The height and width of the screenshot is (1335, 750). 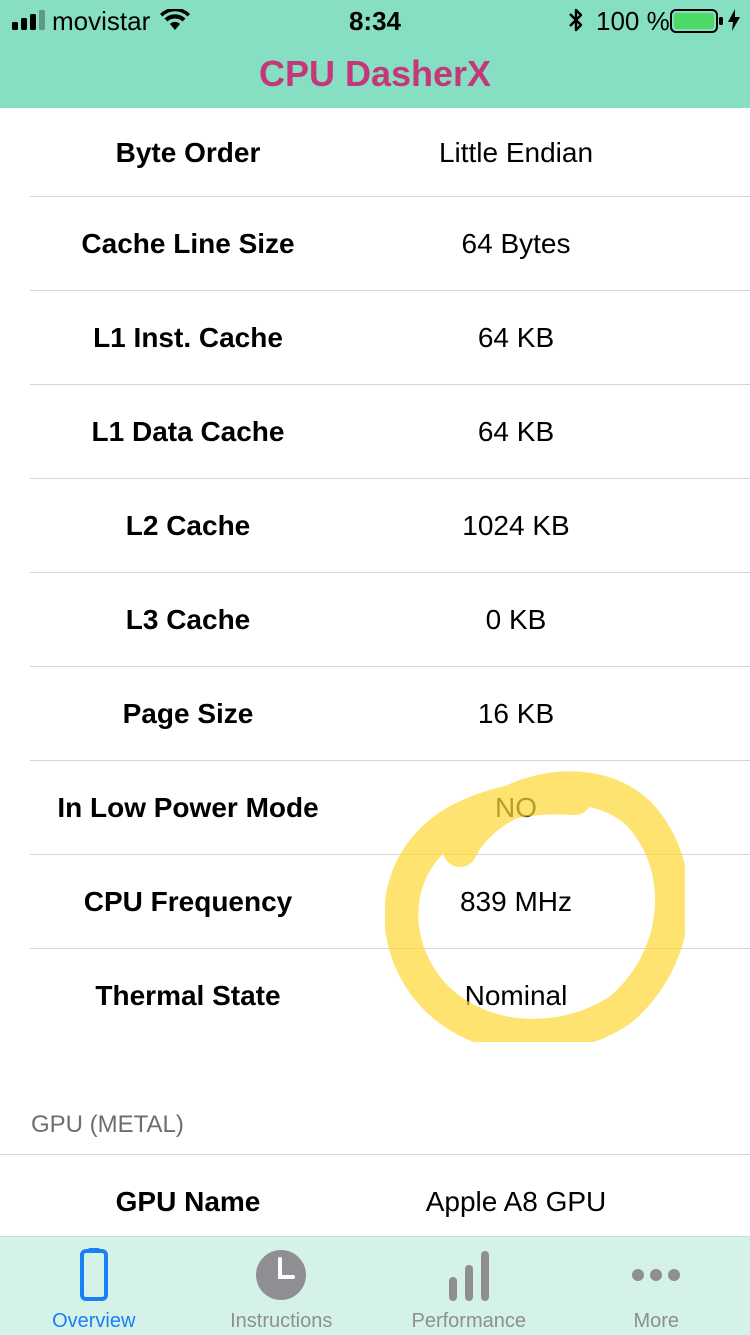 What do you see at coordinates (469, 1321) in the screenshot?
I see `tab-label: Performance` at bounding box center [469, 1321].